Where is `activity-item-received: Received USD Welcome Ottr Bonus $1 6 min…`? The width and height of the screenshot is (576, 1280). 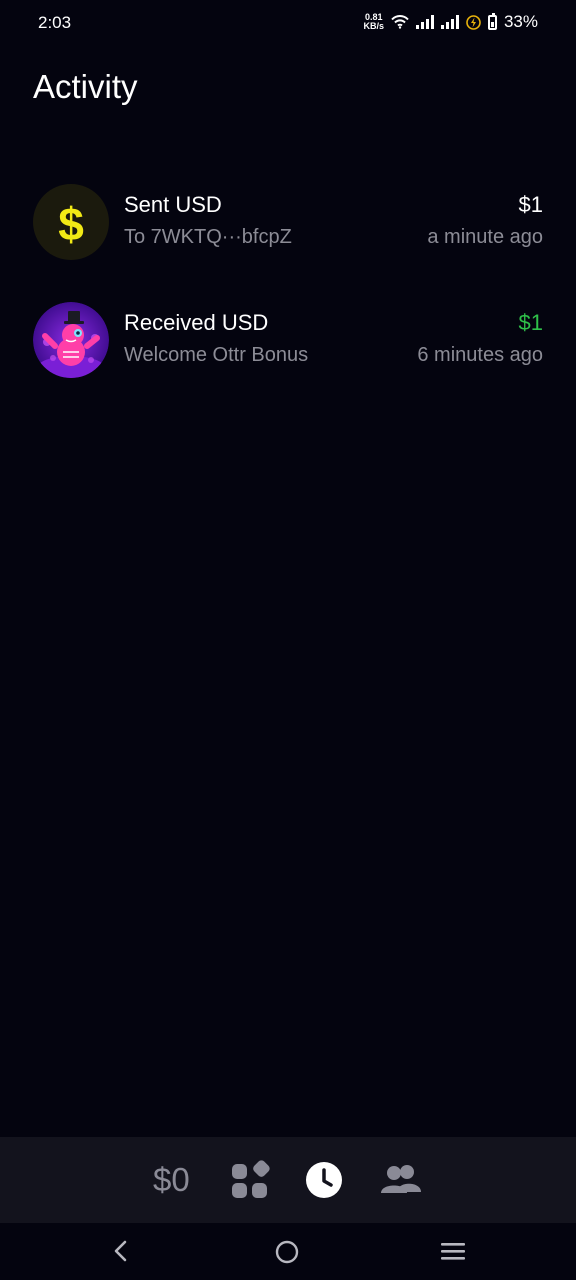
activity-item-received: Received USD Welcome Ottr Bonus $1 6 min… is located at coordinates (288, 342).